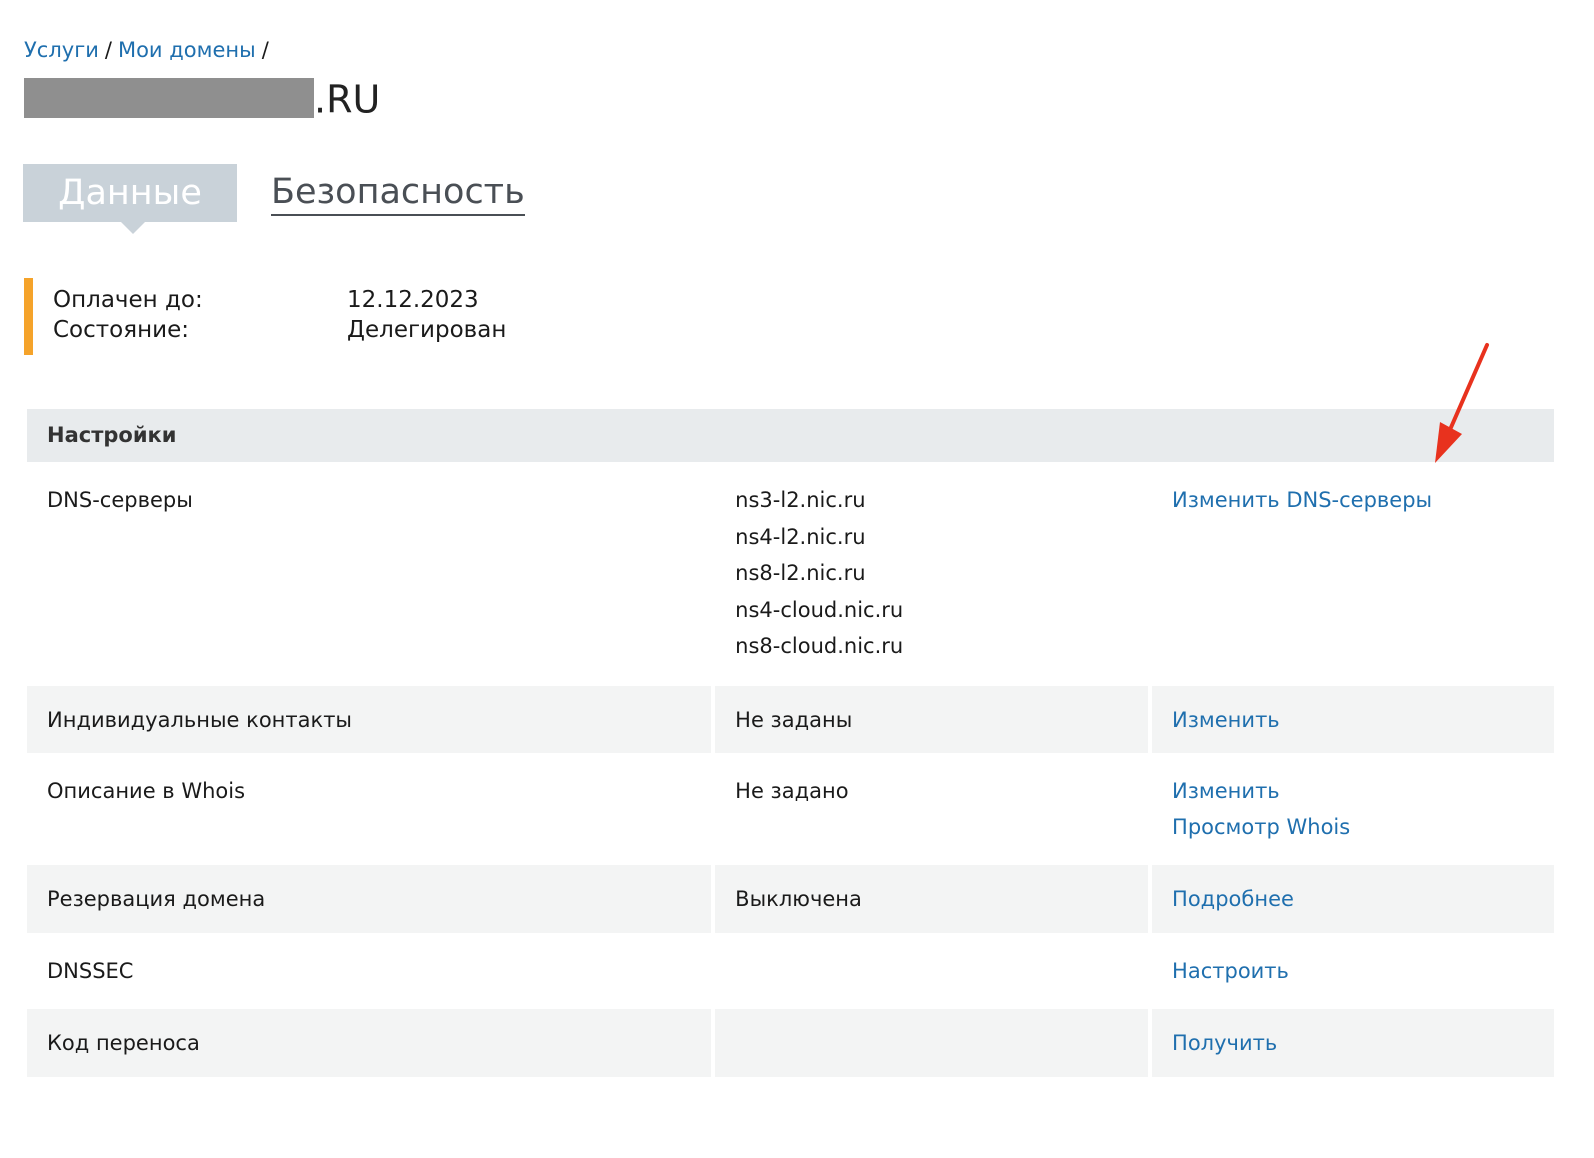 The image size is (1594, 1158). What do you see at coordinates (279, 330) in the screenshot?
I see `state-row: Состояние: Делегирован` at bounding box center [279, 330].